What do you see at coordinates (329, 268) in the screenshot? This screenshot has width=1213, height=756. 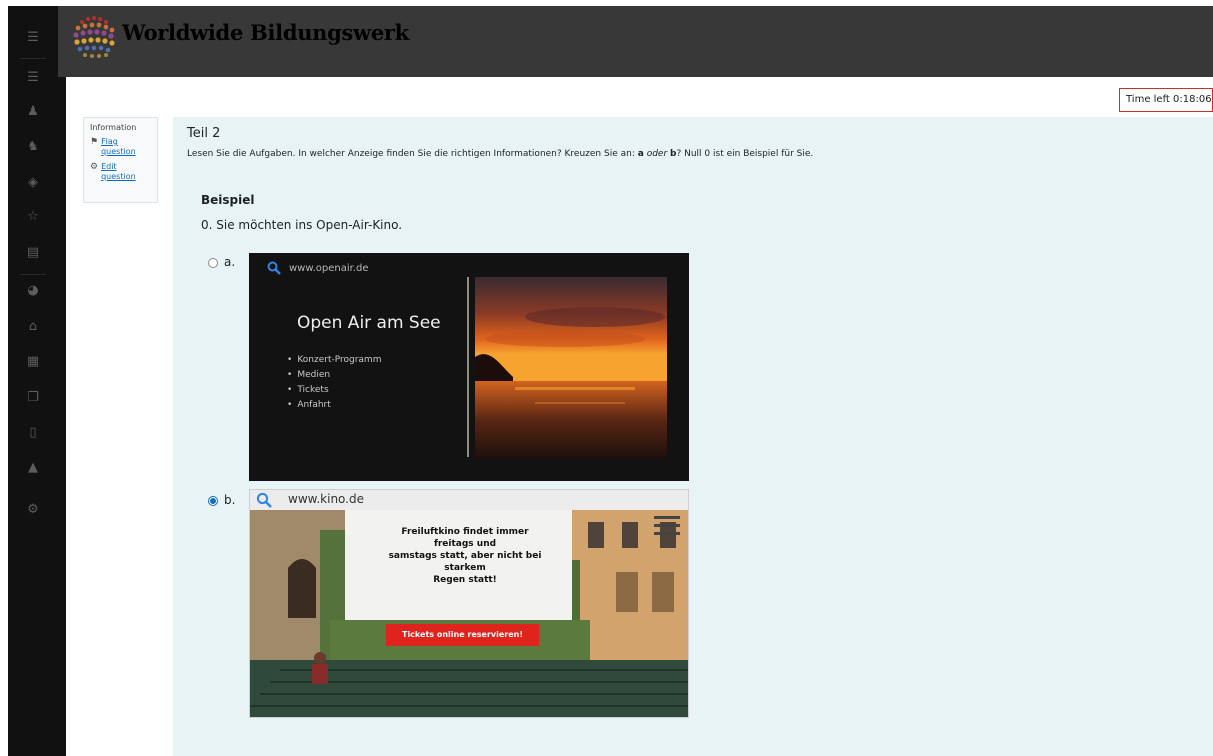 I see `option-a-url: www.openair.de` at bounding box center [329, 268].